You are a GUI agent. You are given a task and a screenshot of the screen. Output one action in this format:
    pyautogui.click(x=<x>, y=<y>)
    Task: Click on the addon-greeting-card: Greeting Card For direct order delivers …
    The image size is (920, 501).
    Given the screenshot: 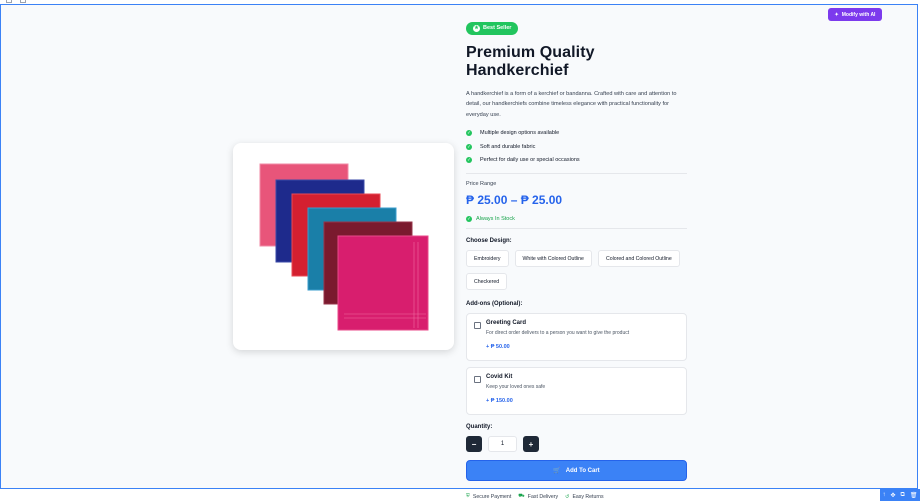 What is the action you would take?
    pyautogui.click(x=576, y=337)
    